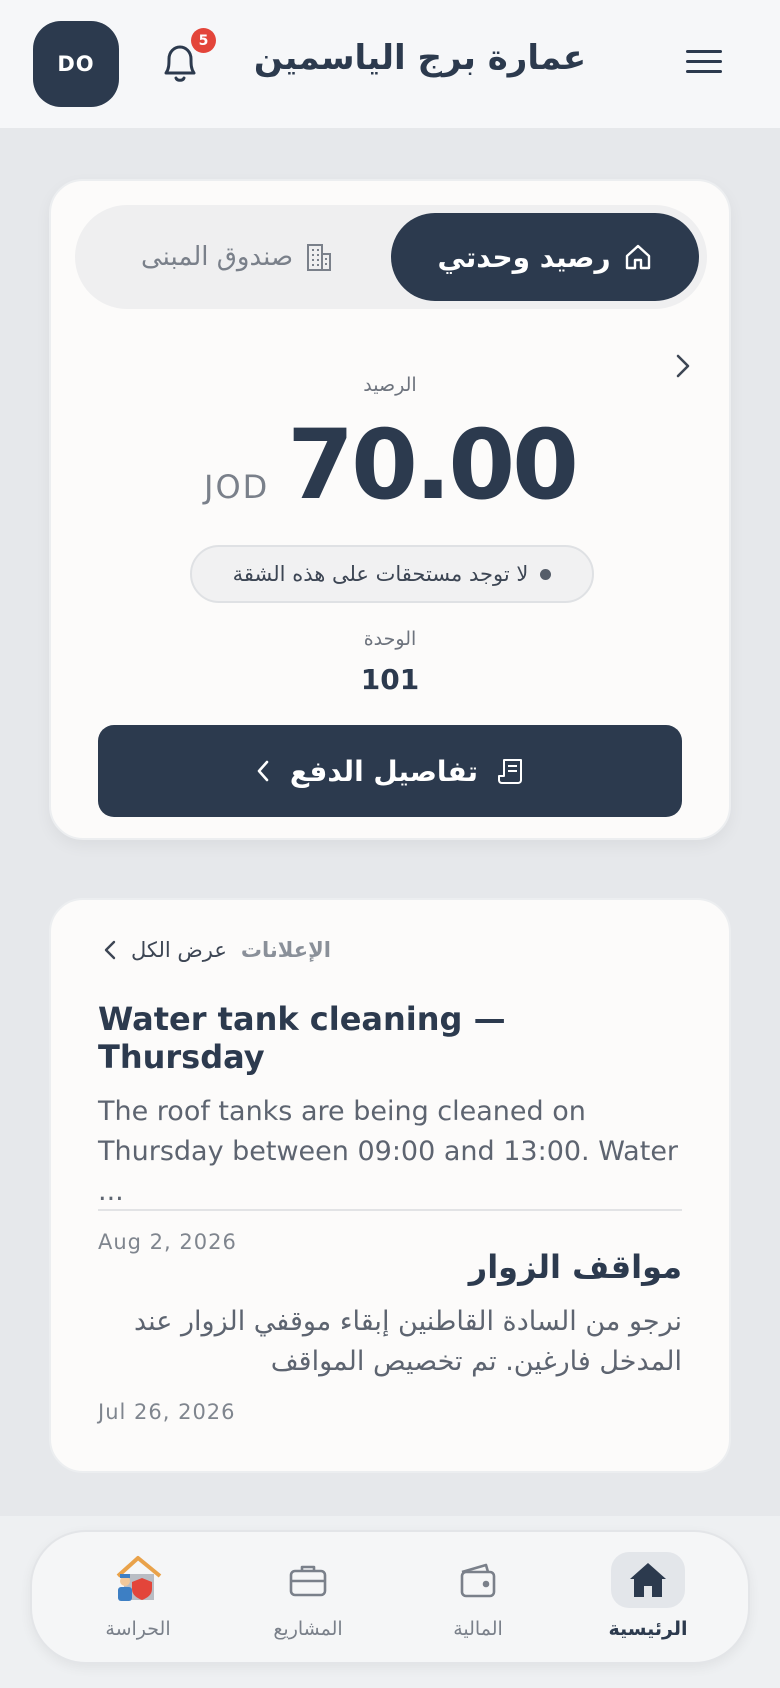 The image size is (780, 1688). Describe the element at coordinates (524, 257) in the screenshot. I see `tab-my-unit-balance-label: رصيد وحدتي` at that location.